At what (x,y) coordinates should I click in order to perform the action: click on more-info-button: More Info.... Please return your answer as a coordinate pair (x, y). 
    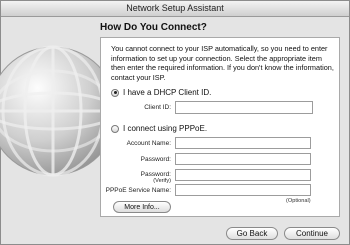
    Looking at the image, I should click on (142, 207).